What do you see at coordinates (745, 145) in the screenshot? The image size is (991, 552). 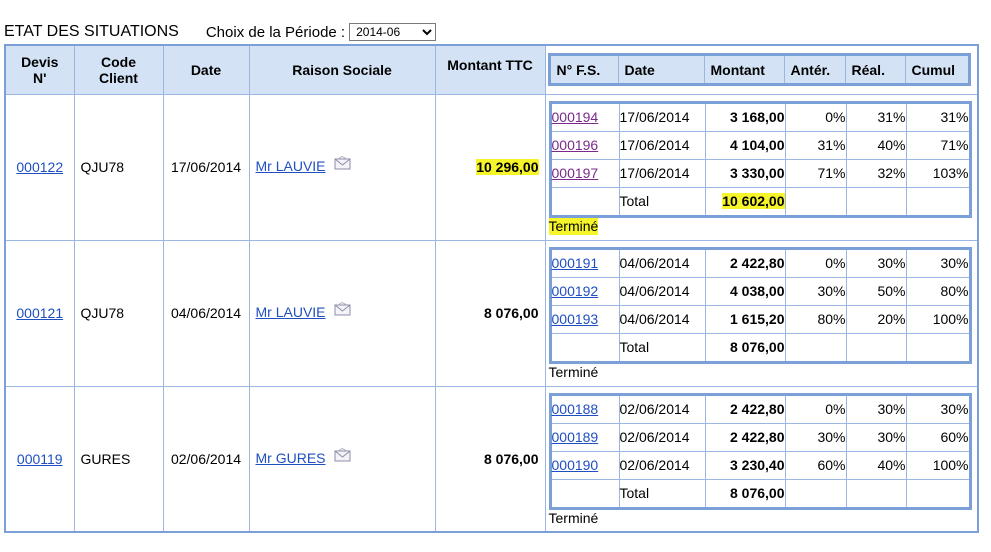 I see `situation-montant: 4 104,00` at bounding box center [745, 145].